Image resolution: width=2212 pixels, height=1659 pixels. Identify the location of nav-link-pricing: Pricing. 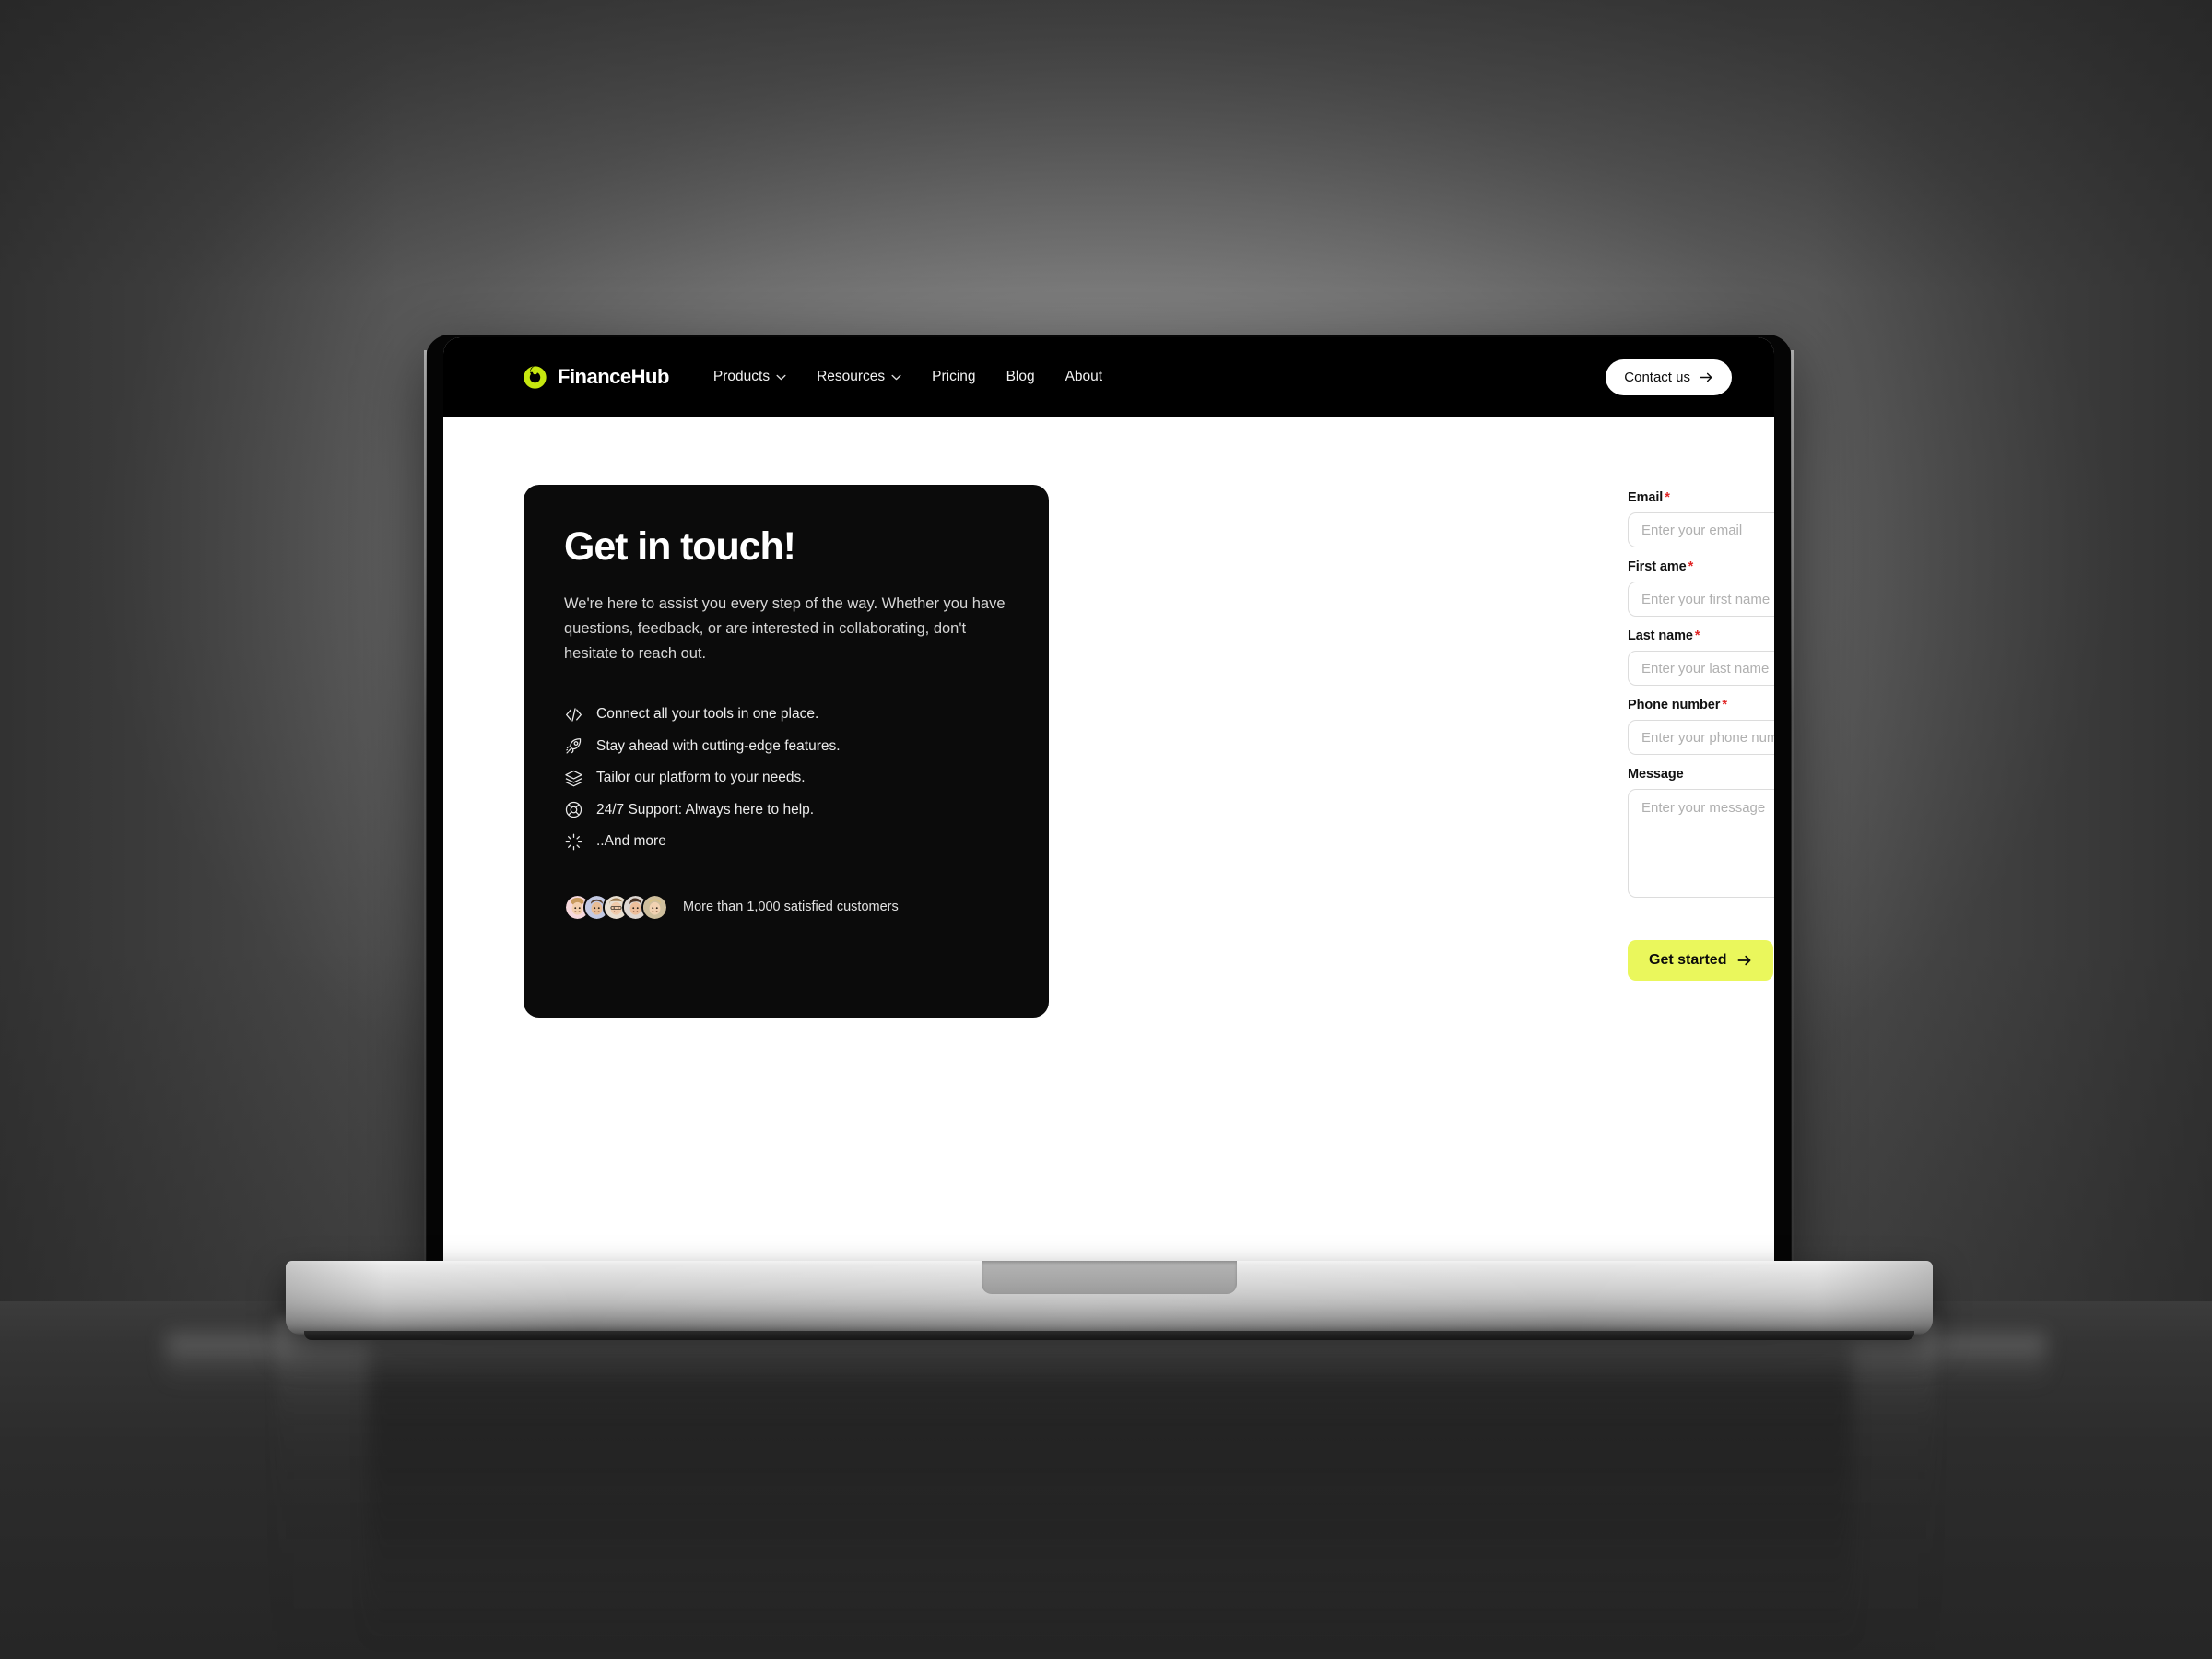
(953, 377).